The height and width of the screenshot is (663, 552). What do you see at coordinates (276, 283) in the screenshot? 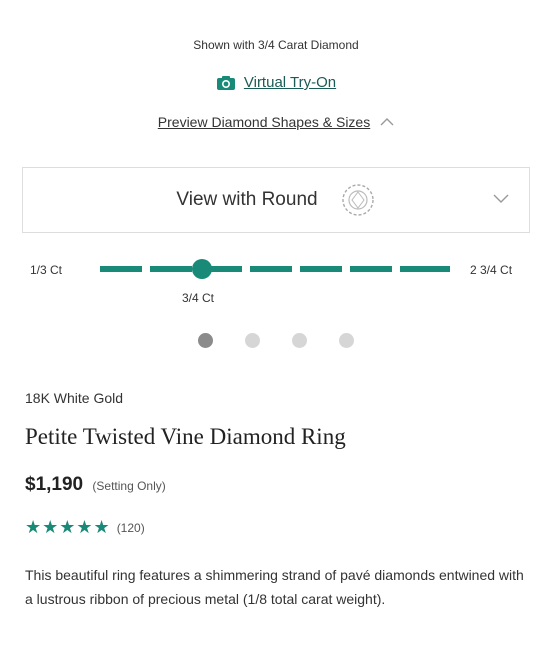
I see `carat-size-slider: 1/3 Ct 2 3/4 Ct 3/4 Ct` at bounding box center [276, 283].